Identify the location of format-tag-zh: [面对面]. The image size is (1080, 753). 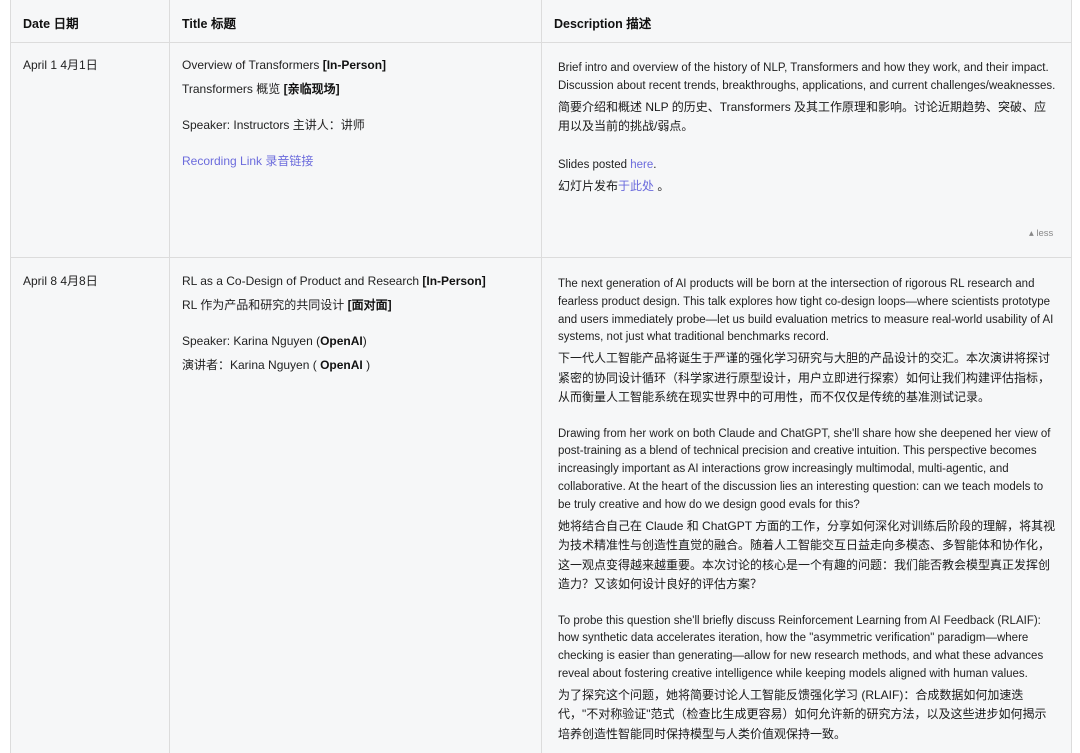
(369, 305).